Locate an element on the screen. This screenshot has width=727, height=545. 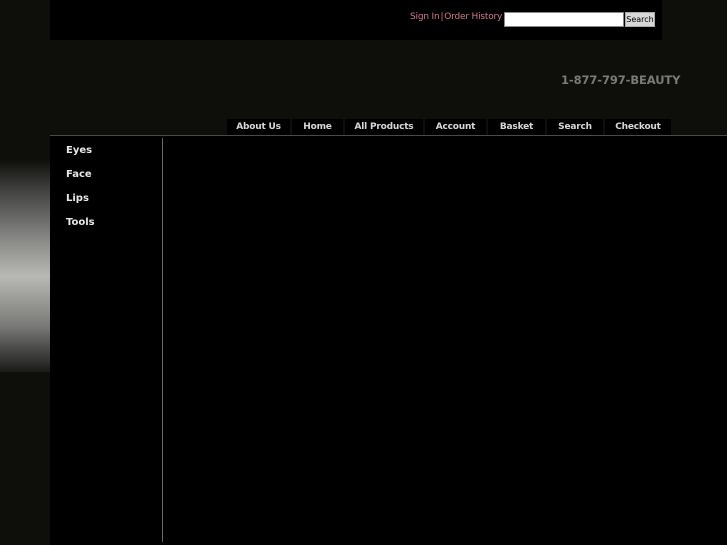
nav-account: Account is located at coordinates (455, 127).